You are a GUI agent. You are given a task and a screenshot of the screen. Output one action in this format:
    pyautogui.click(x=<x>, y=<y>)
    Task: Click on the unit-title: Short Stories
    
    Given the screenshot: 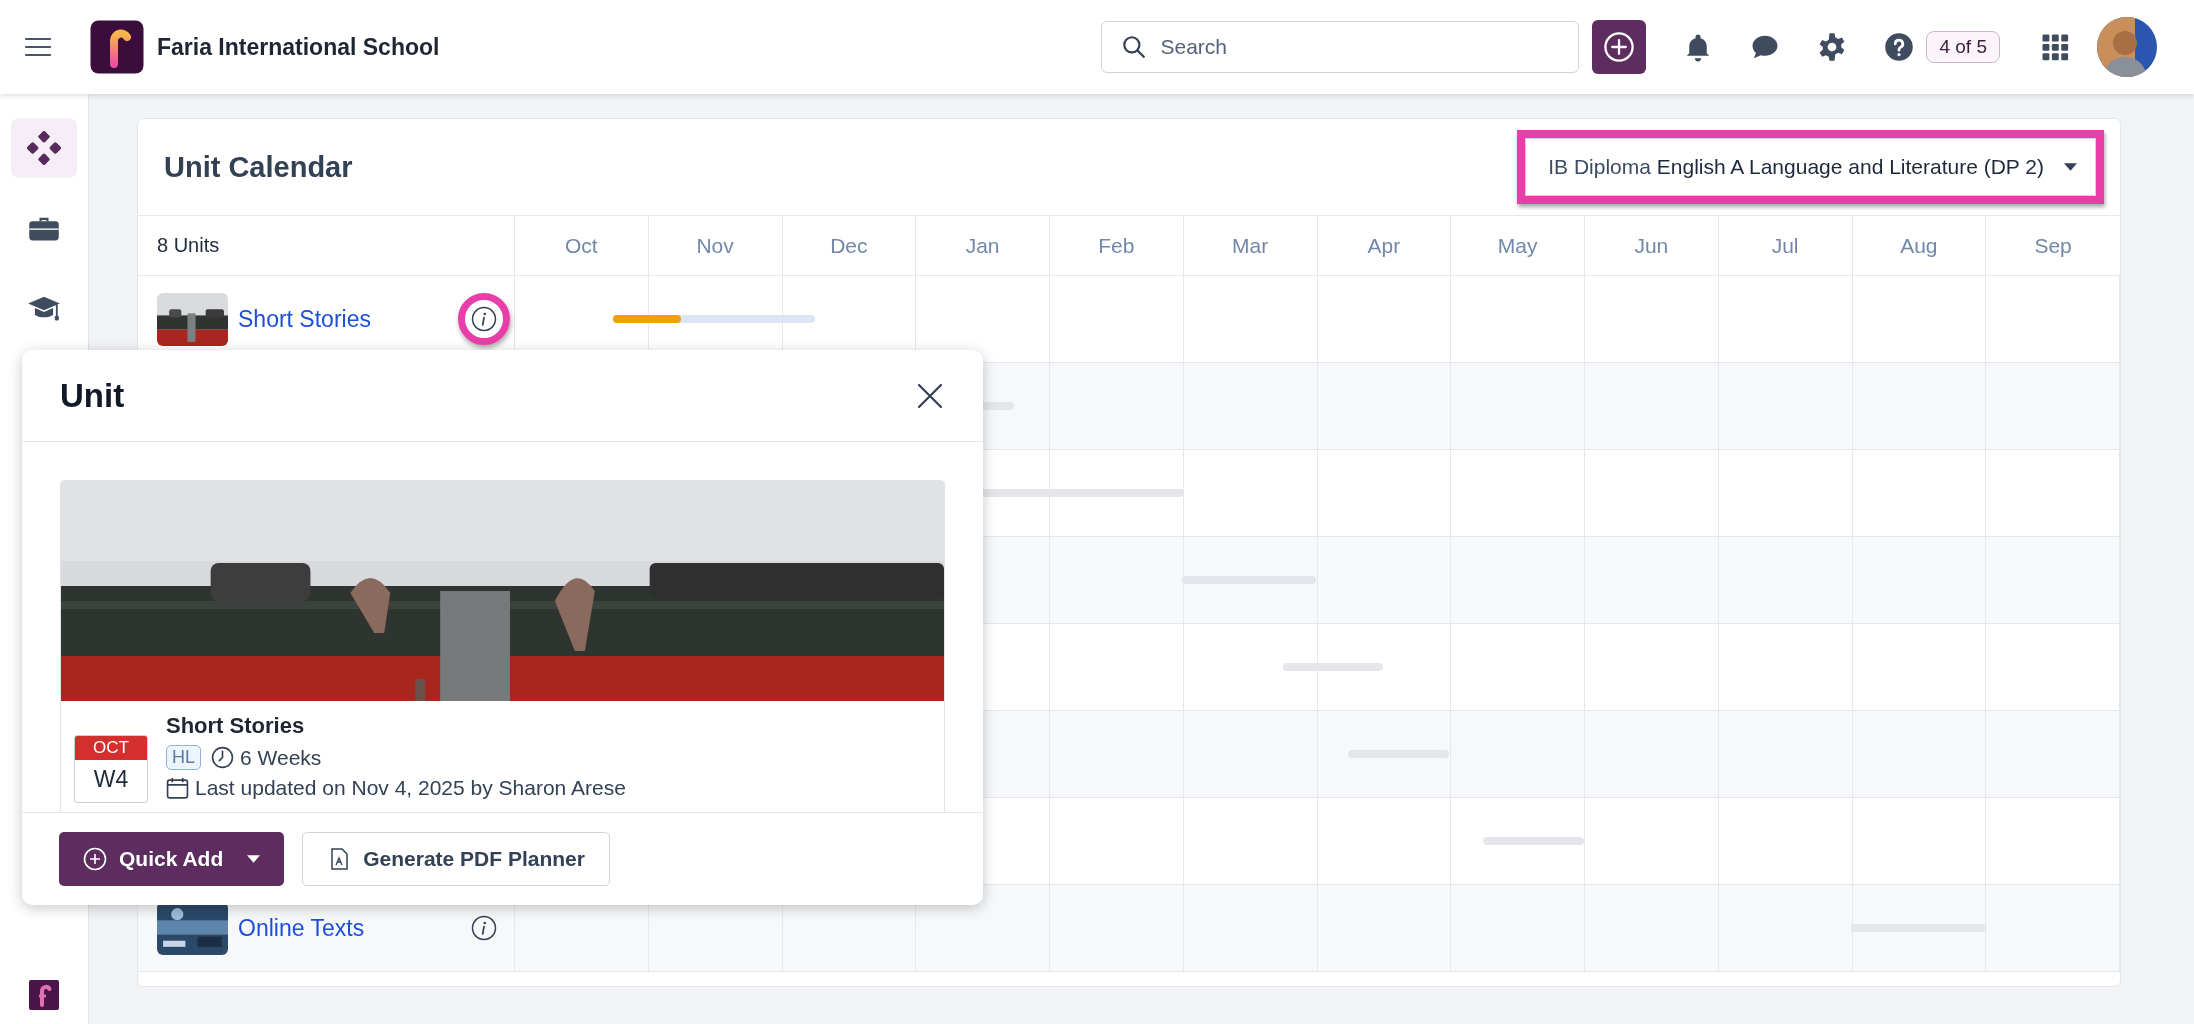 What is the action you would take?
    pyautogui.click(x=236, y=726)
    